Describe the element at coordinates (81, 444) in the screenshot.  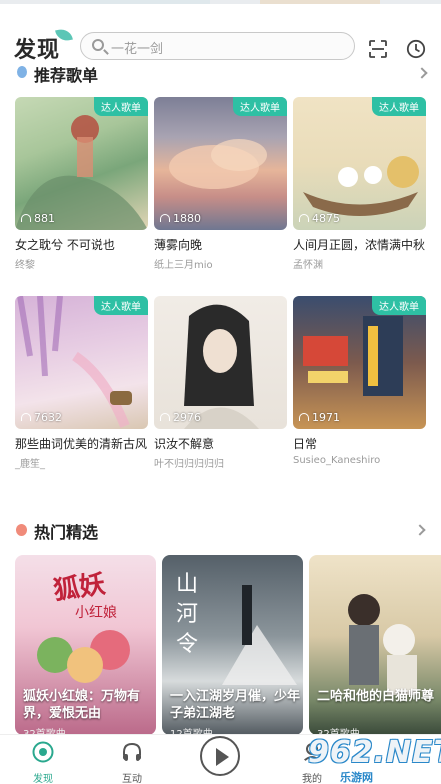
I see `playlist-title: 那些曲词优美的清新古风` at that location.